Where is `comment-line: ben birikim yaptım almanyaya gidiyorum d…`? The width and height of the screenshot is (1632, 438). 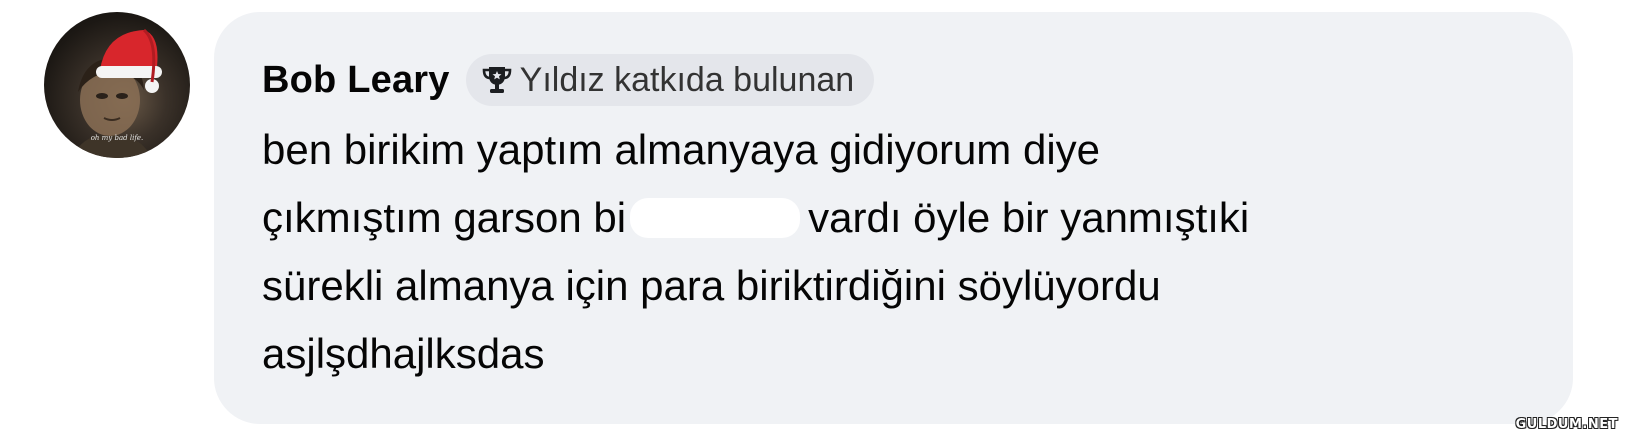 comment-line: ben birikim yaptım almanyaya gidiyorum d… is located at coordinates (681, 149).